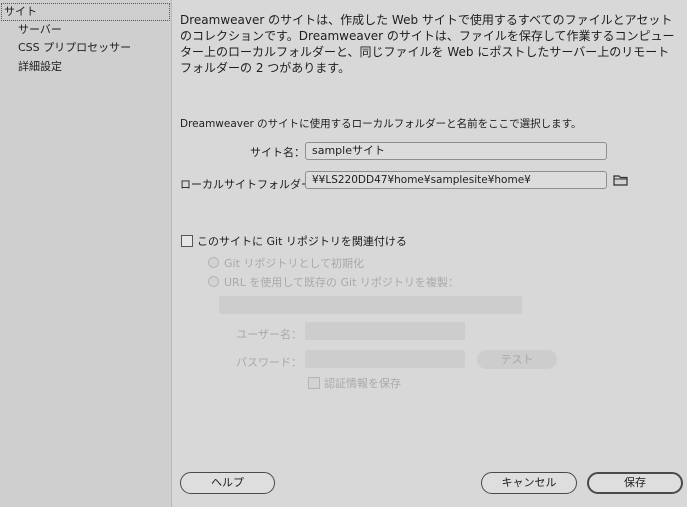  I want to click on site-name-label: サイト名：, so click(277, 152).